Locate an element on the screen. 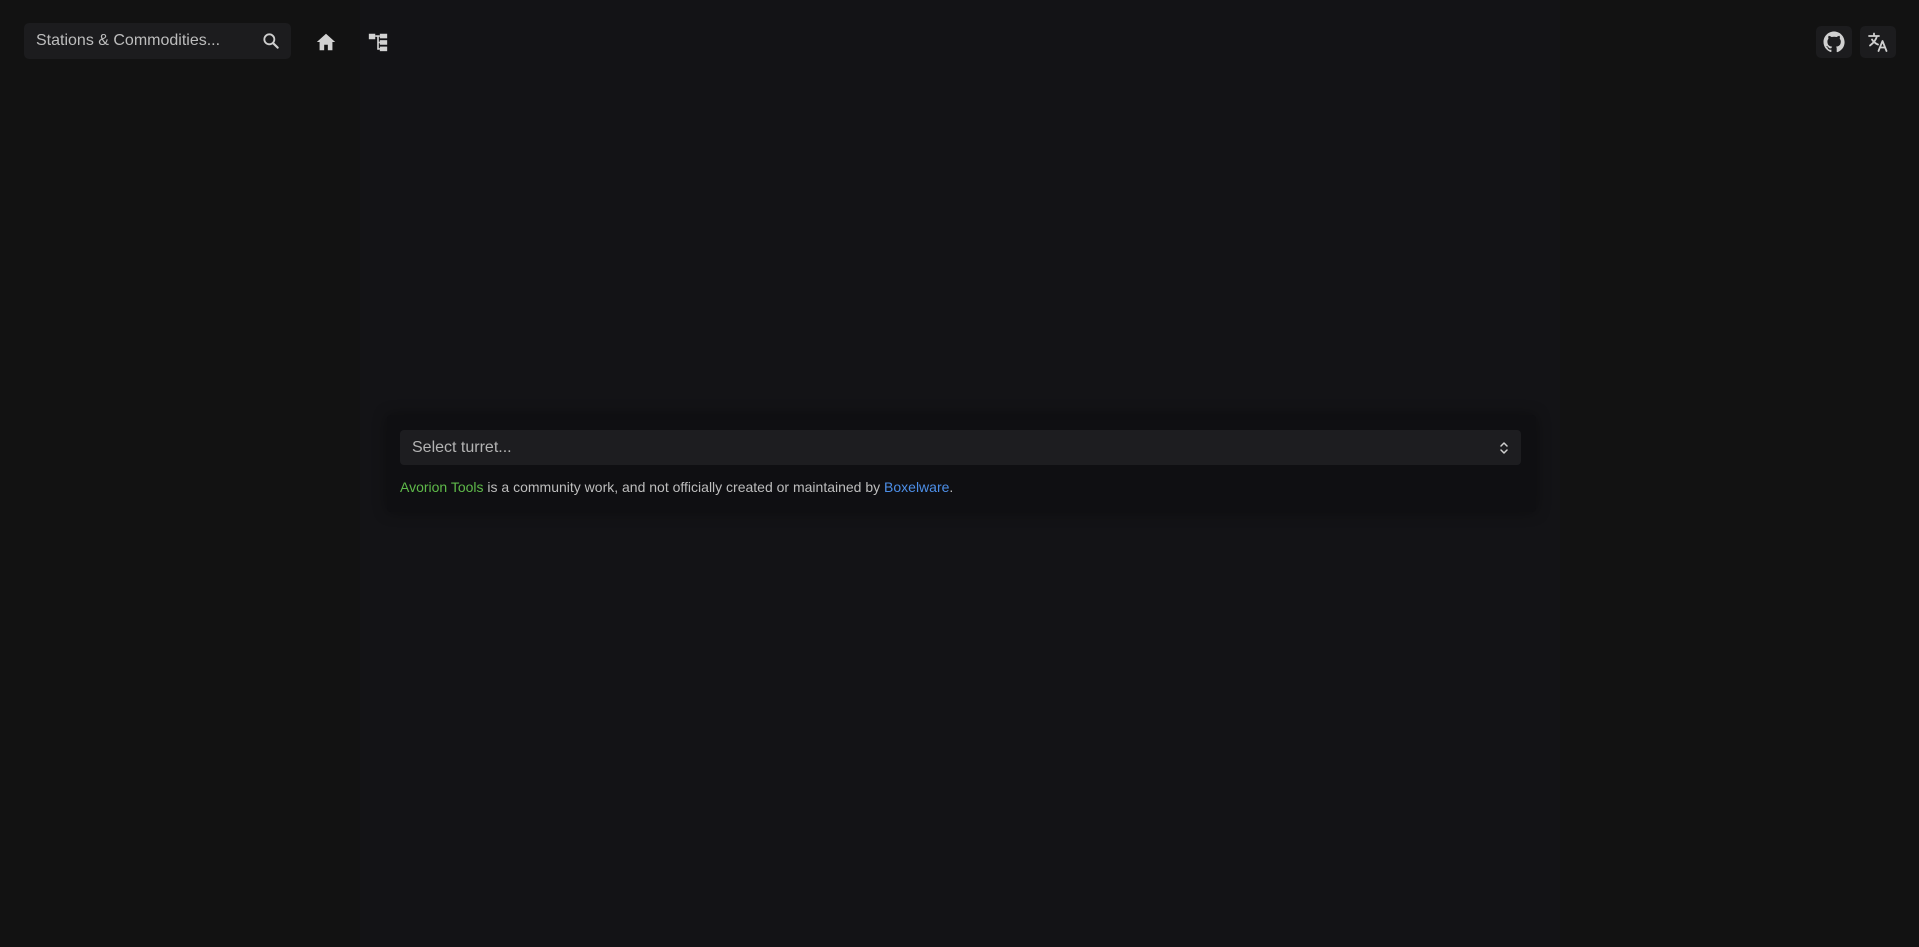 This screenshot has height=947, width=1919. disclaimer-end: . is located at coordinates (951, 487).